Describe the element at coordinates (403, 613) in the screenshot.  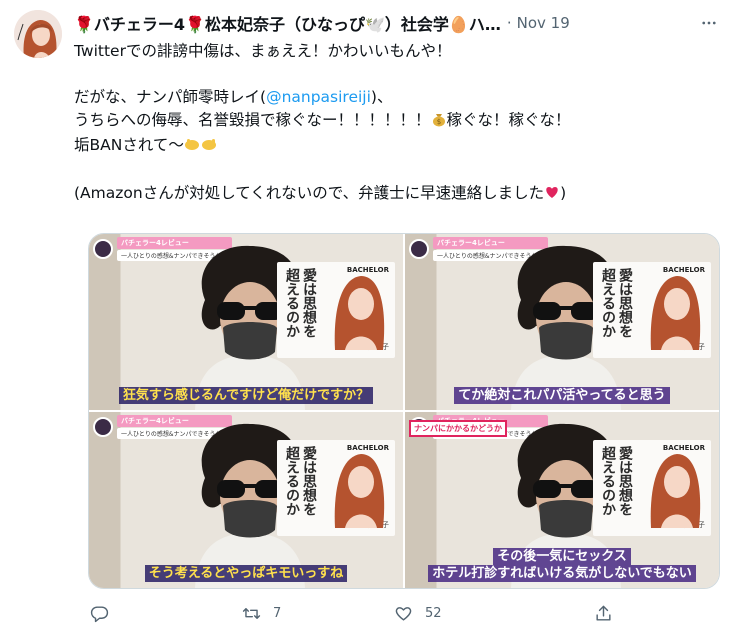
I see `heart-icon` at that location.